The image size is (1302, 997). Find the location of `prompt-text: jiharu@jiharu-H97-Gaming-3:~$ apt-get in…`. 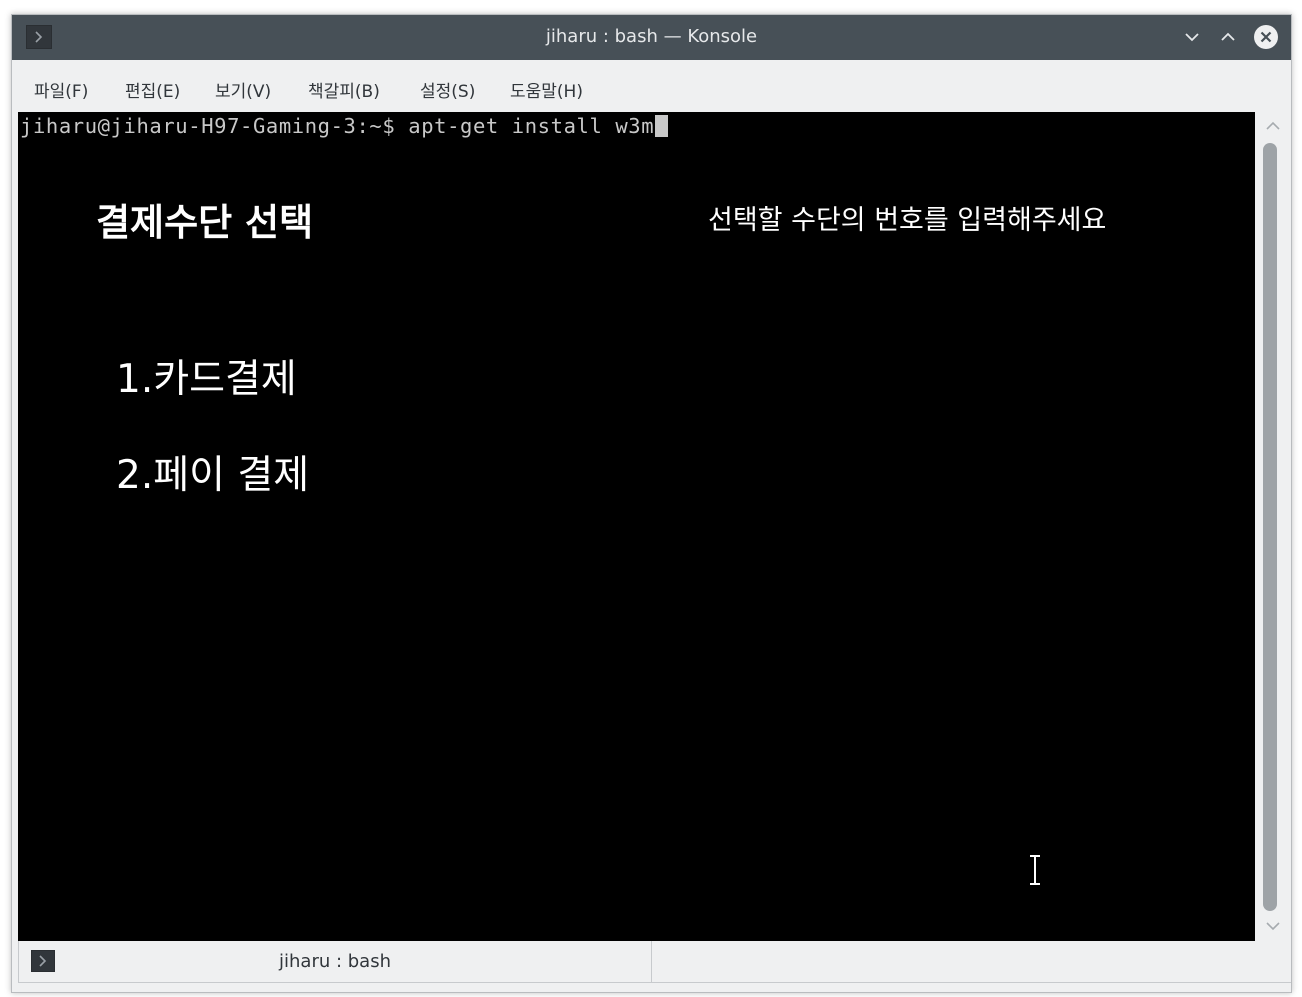

prompt-text: jiharu@jiharu-H97-Gaming-3:~$ apt-get in… is located at coordinates (337, 126).